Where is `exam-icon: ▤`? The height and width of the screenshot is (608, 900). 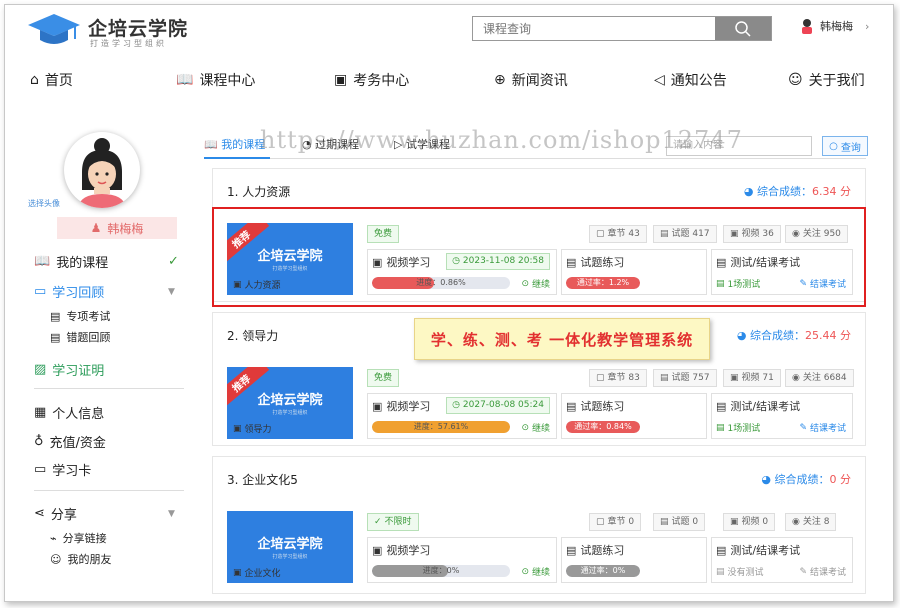 exam-icon: ▤ is located at coordinates (721, 406).